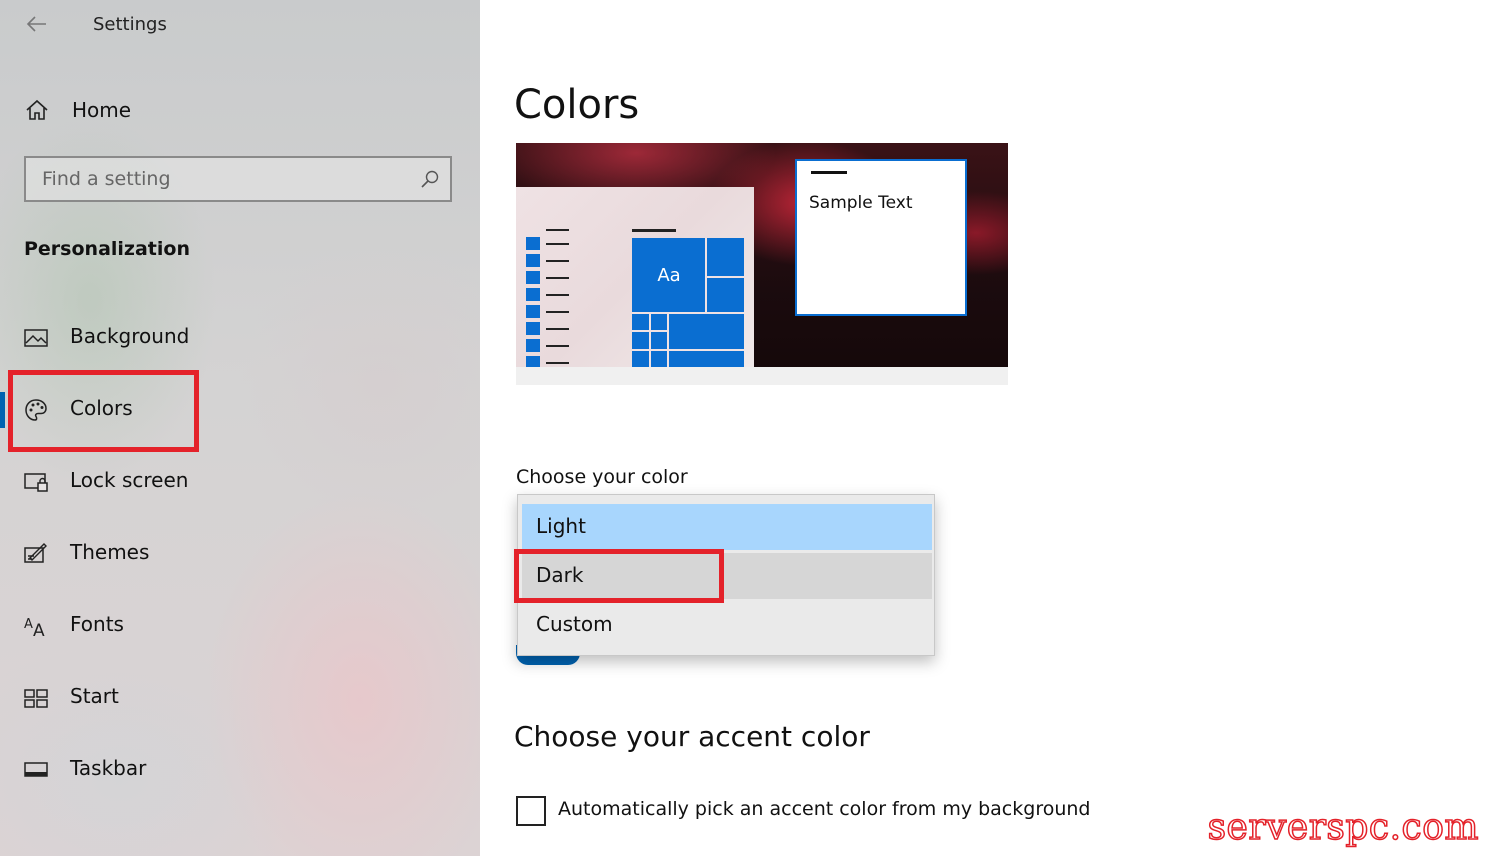 The height and width of the screenshot is (856, 1495). I want to click on preview-window: Sample Text, so click(881, 237).